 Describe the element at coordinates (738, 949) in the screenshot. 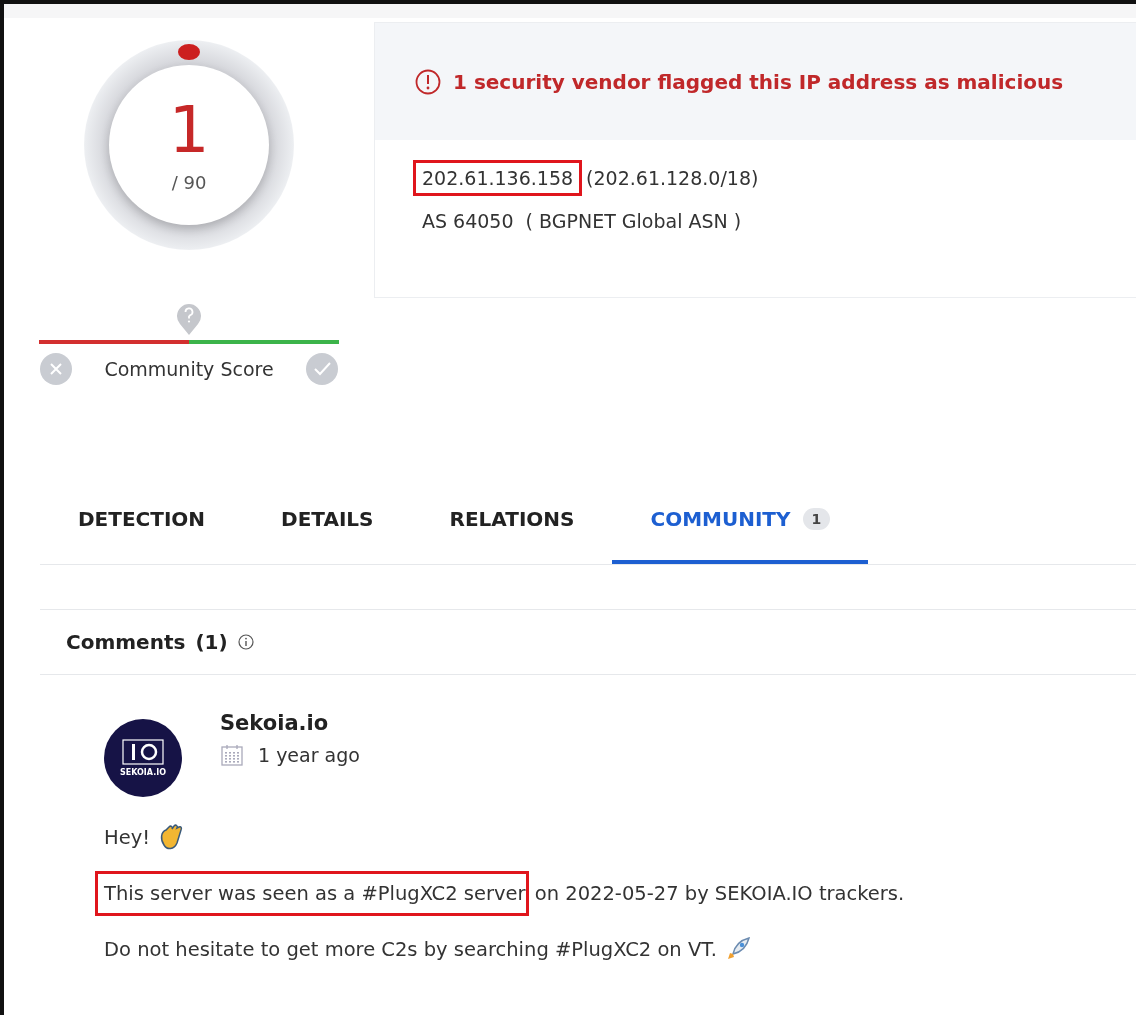

I see `rocket-icon` at that location.